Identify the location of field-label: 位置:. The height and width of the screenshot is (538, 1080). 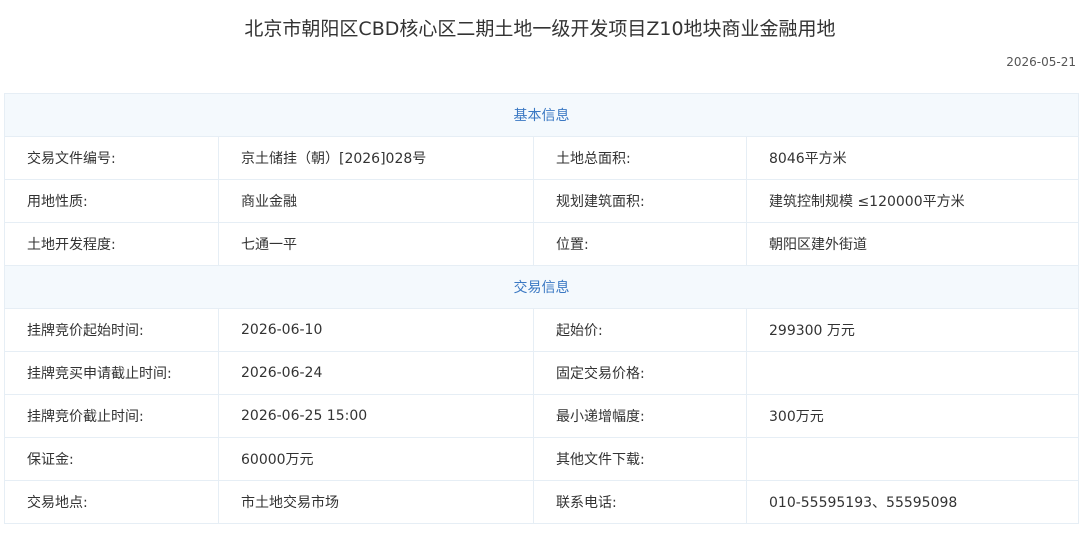
(640, 244).